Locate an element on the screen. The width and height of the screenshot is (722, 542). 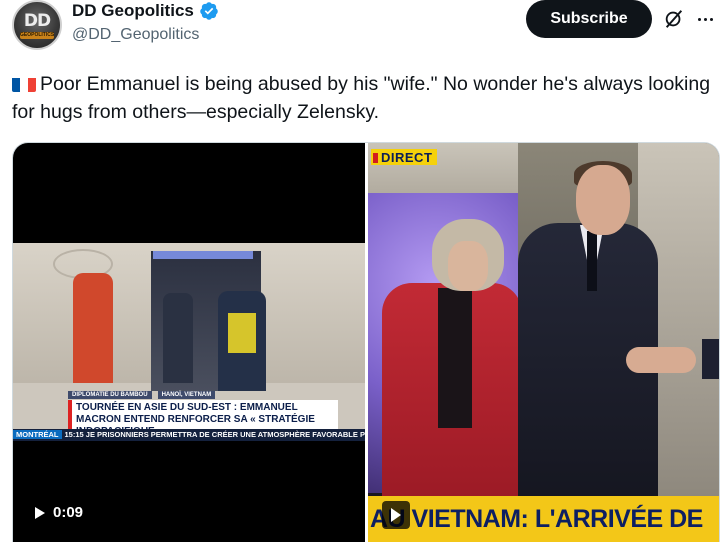
video-play-control: 0:09 is located at coordinates (59, 512).